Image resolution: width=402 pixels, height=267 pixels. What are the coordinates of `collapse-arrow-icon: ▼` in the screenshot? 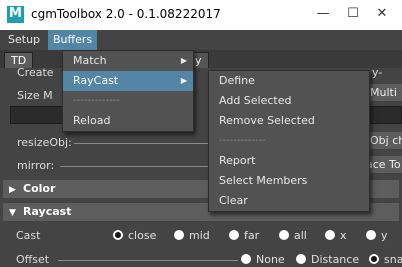 It's located at (12, 213).